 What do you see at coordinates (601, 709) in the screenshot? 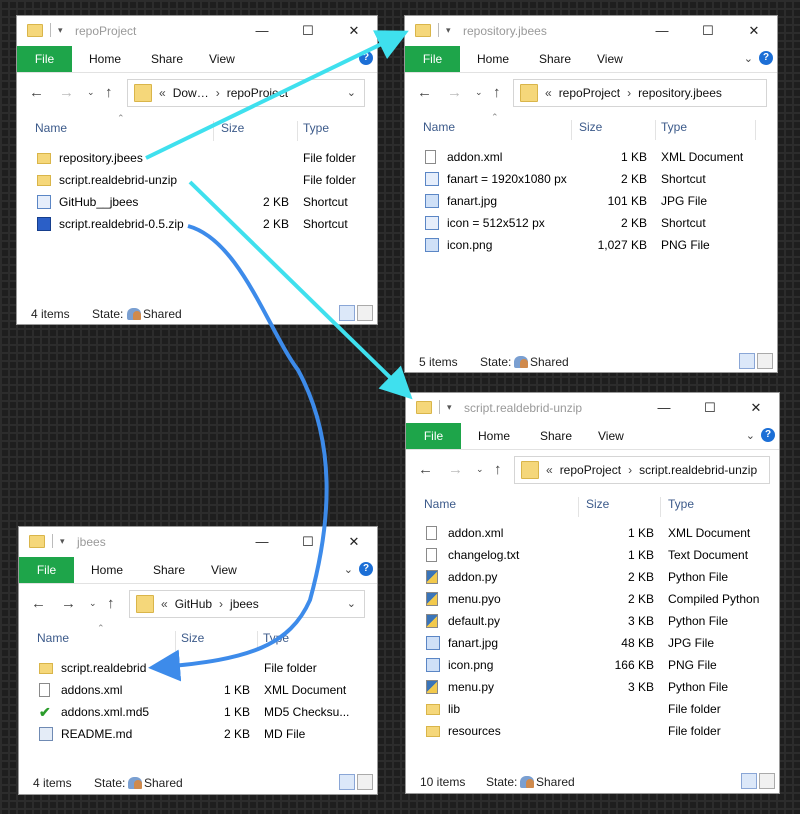
I see `list-item: lib File folder` at bounding box center [601, 709].